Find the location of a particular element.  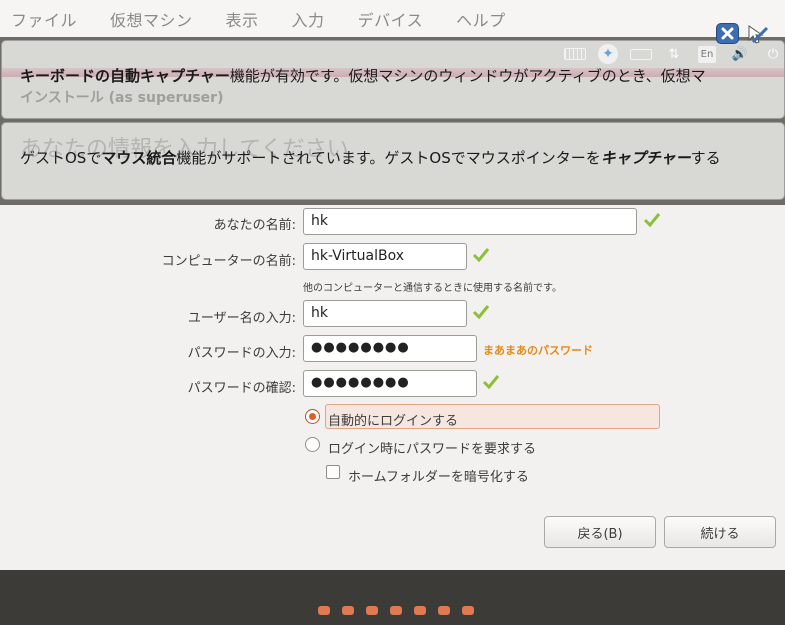

continue-button: 続ける is located at coordinates (720, 532).